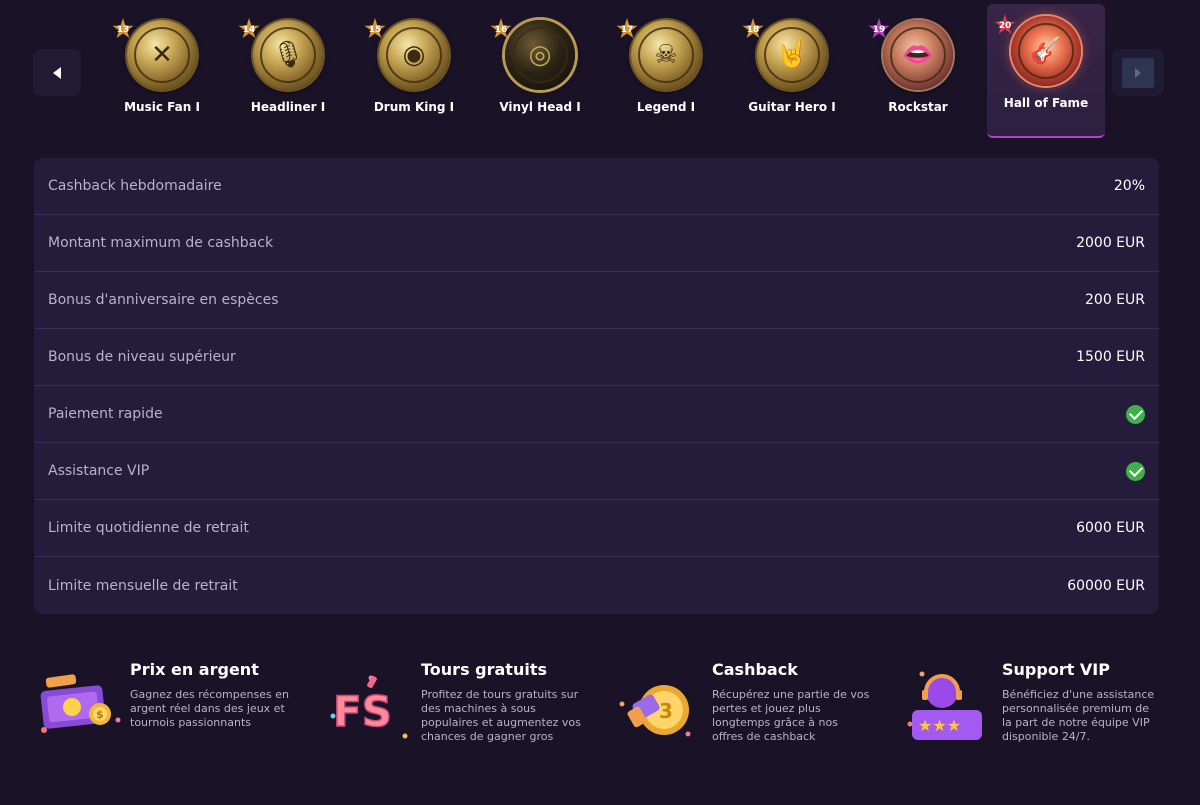 This screenshot has height=805, width=1200. I want to click on level-card-14: 14 🎙 Headliner I, so click(288, 71).